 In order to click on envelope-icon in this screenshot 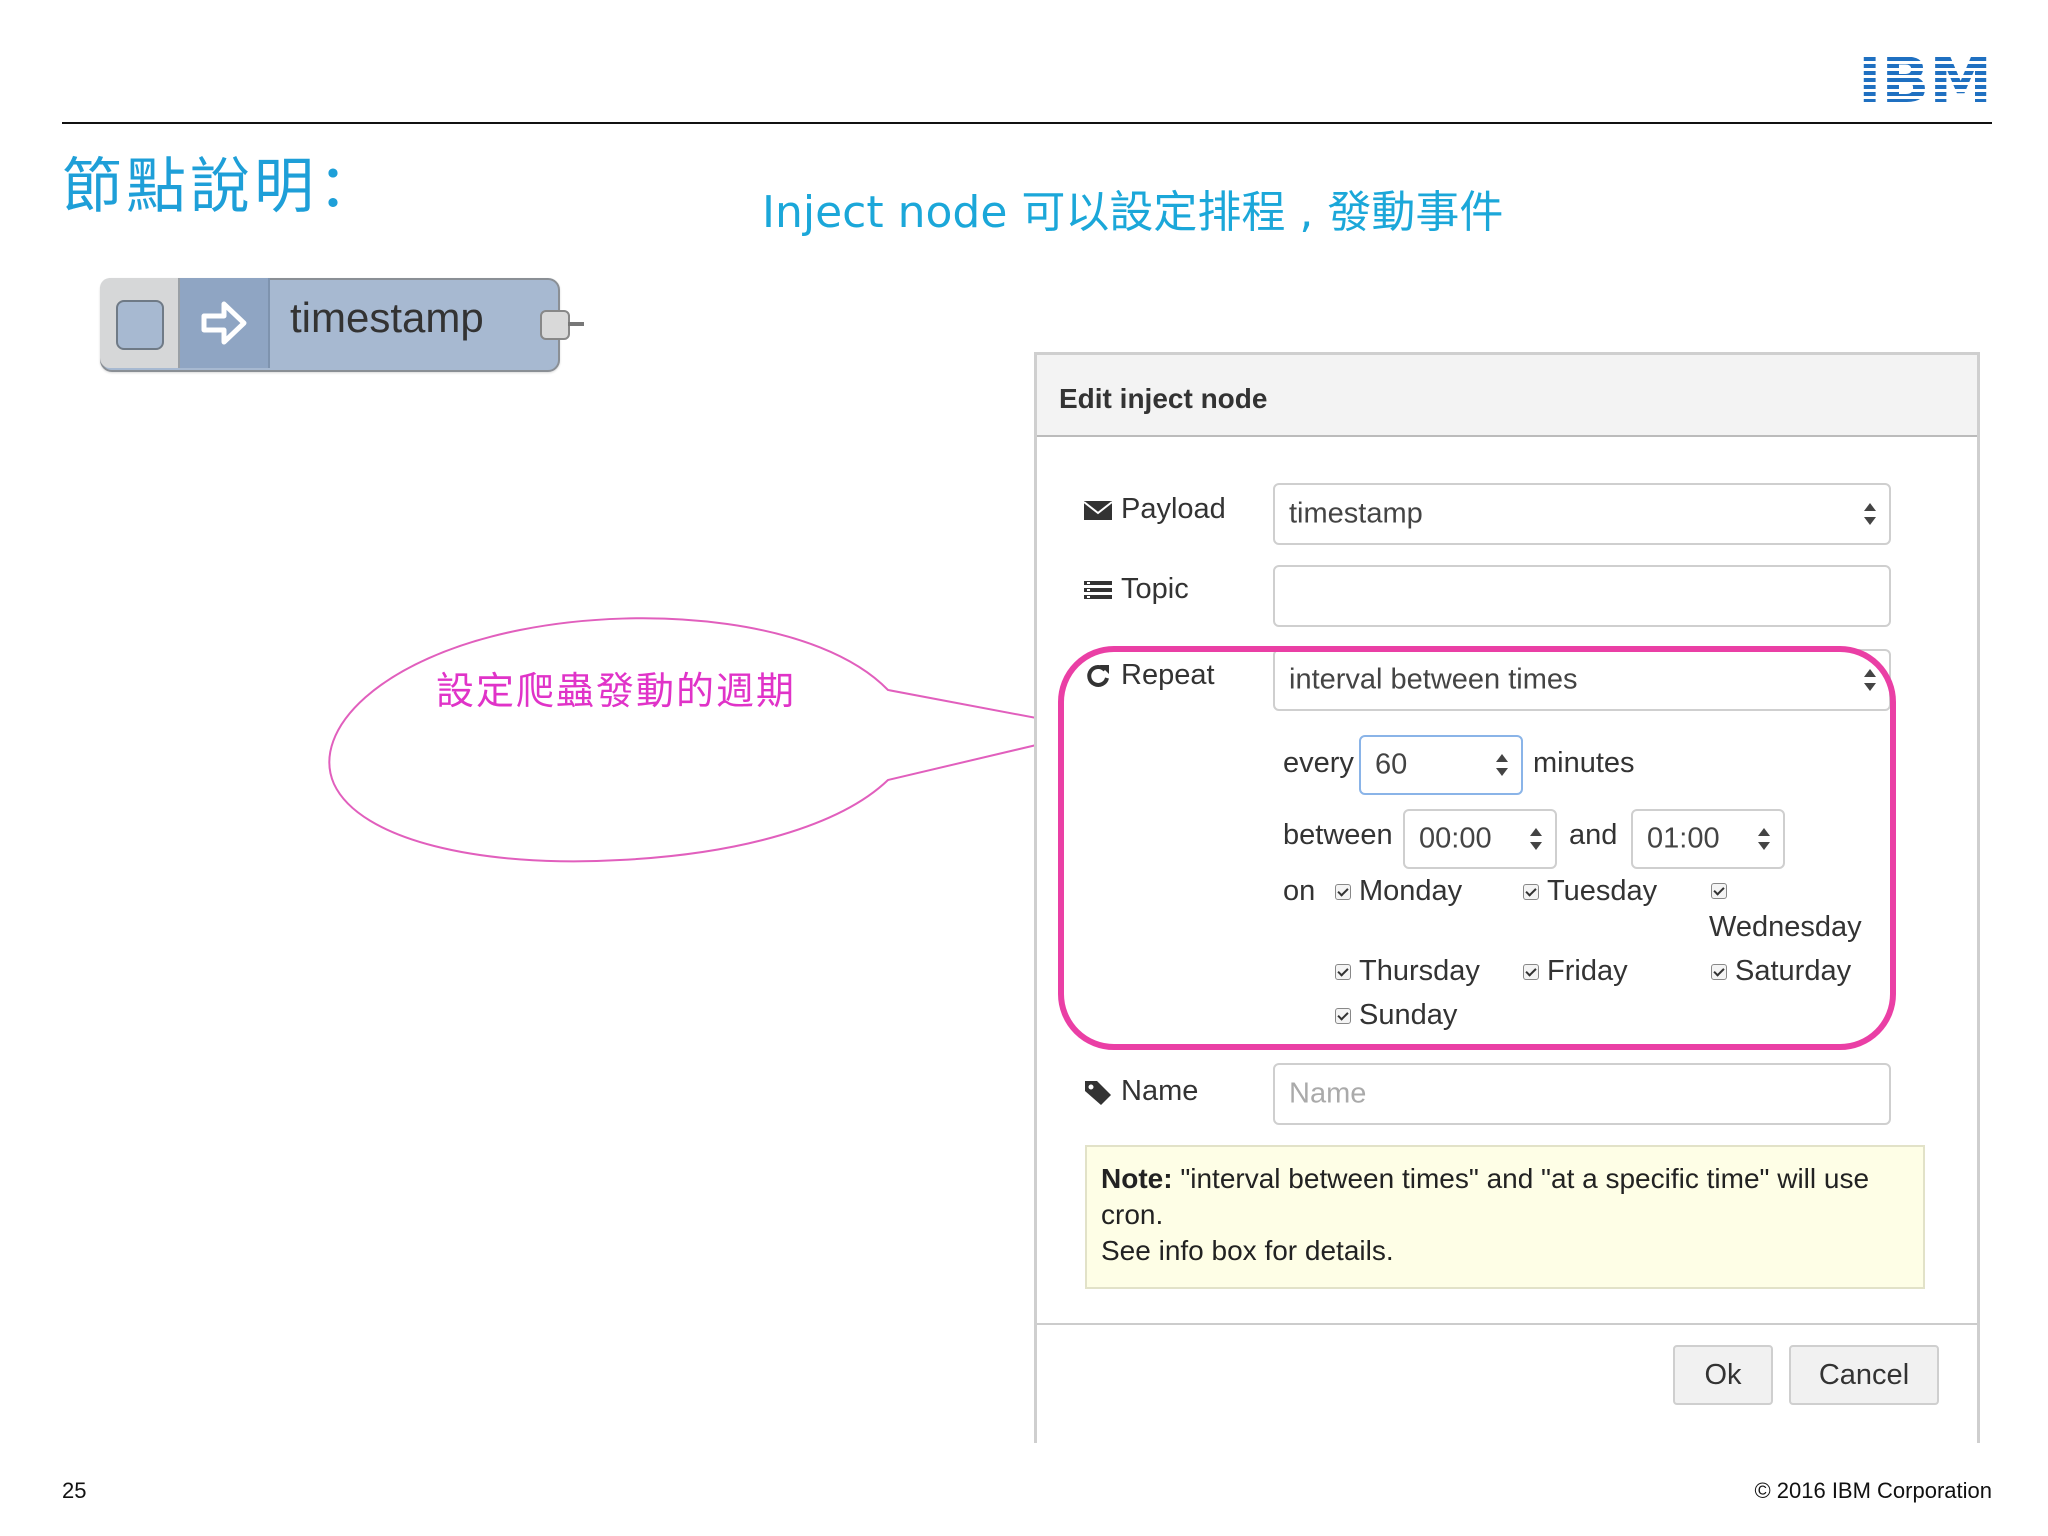, I will do `click(1098, 510)`.